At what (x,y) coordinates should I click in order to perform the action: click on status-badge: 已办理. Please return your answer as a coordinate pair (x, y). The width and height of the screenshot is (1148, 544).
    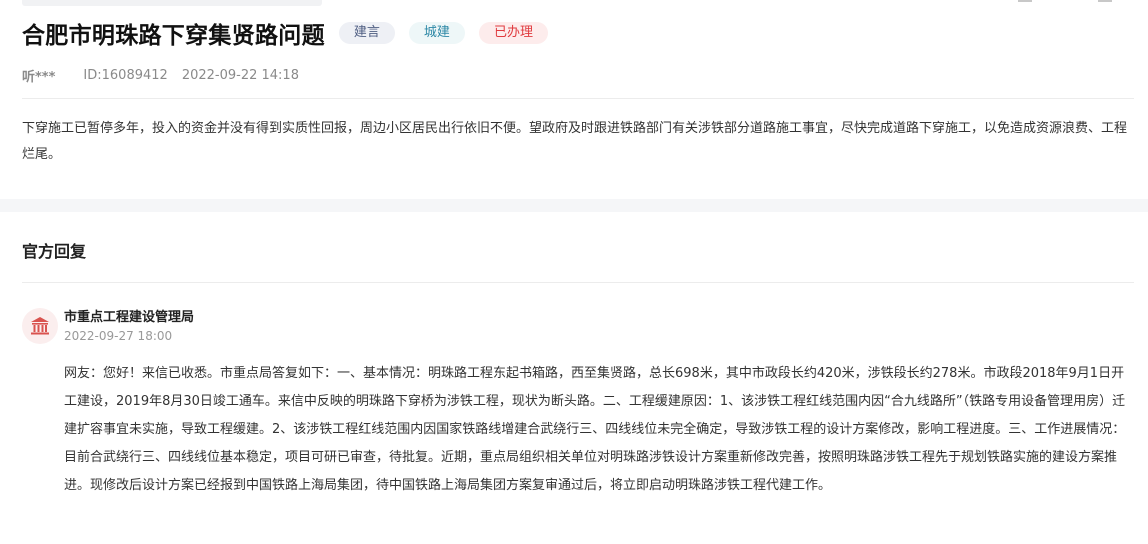
    Looking at the image, I should click on (513, 33).